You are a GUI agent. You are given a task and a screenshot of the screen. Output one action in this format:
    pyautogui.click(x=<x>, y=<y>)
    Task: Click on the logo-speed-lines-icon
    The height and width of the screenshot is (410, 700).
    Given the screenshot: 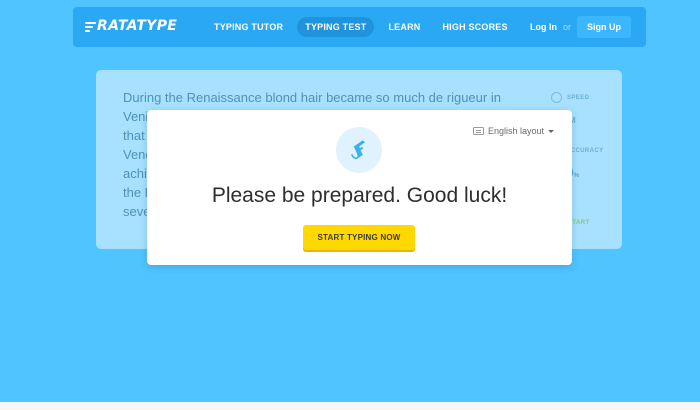 What is the action you would take?
    pyautogui.click(x=90, y=26)
    